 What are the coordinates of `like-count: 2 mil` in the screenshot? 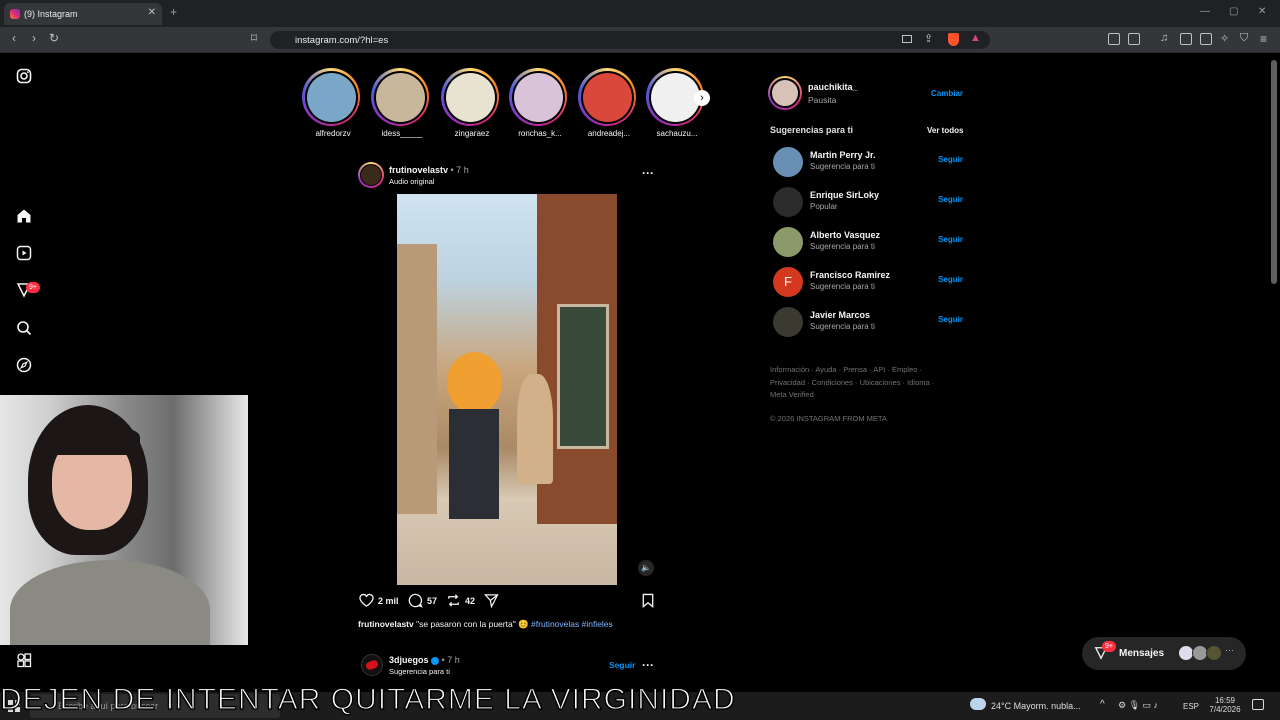 It's located at (388, 601).